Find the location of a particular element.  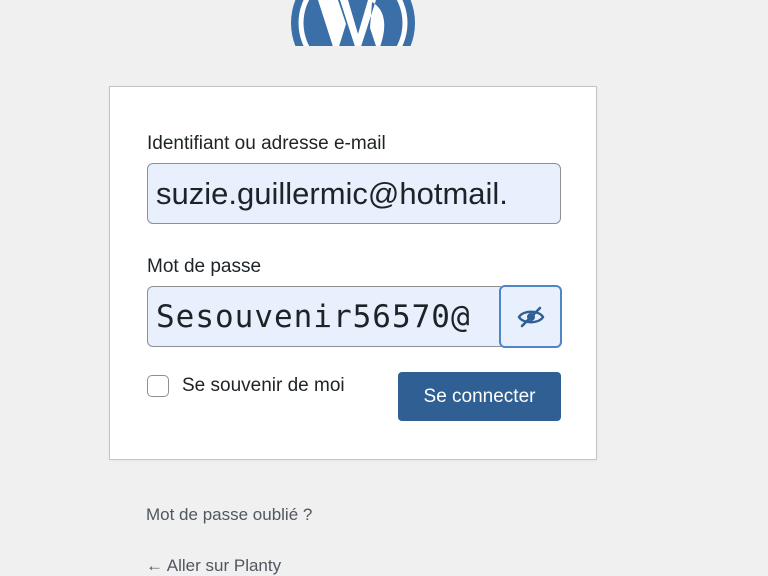

remember-checkbox is located at coordinates (158, 386).